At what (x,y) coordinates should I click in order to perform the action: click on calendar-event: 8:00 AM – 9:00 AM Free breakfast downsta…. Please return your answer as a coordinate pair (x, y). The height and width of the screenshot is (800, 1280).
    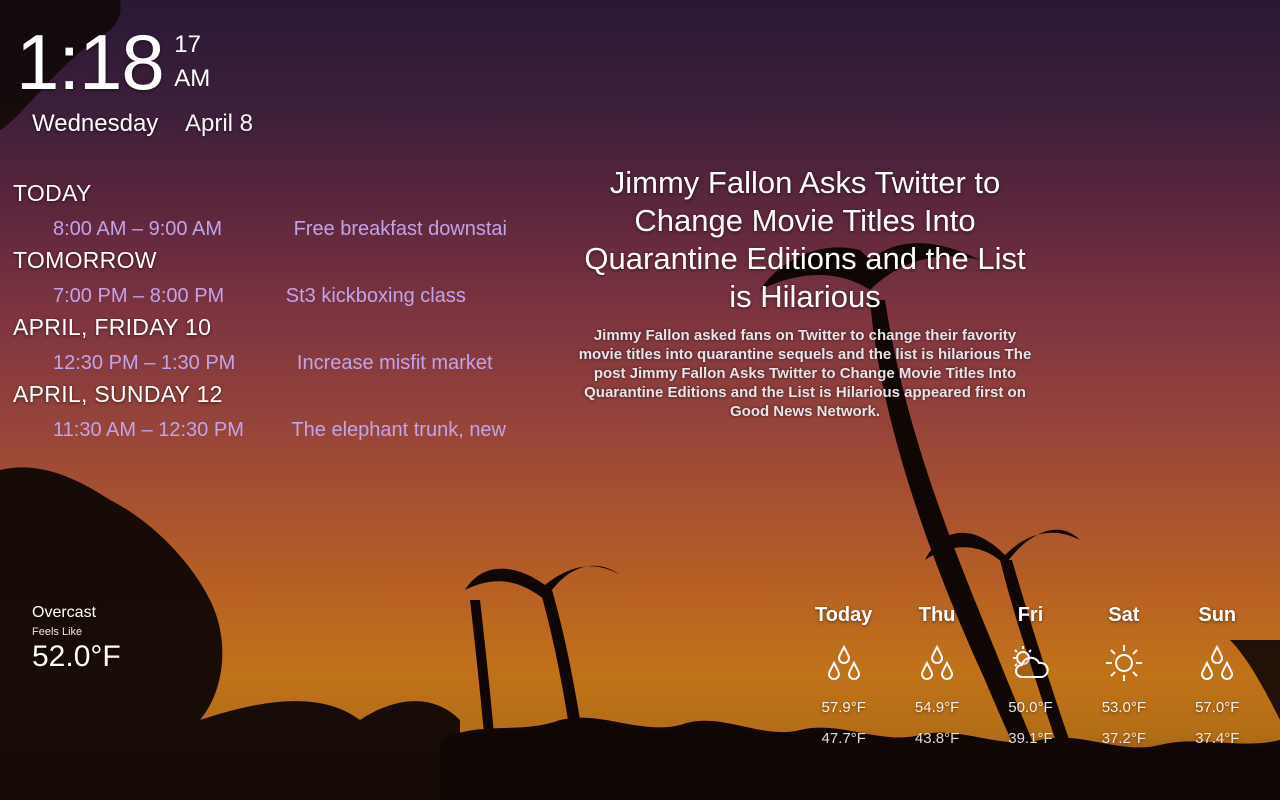
    Looking at the image, I should click on (260, 229).